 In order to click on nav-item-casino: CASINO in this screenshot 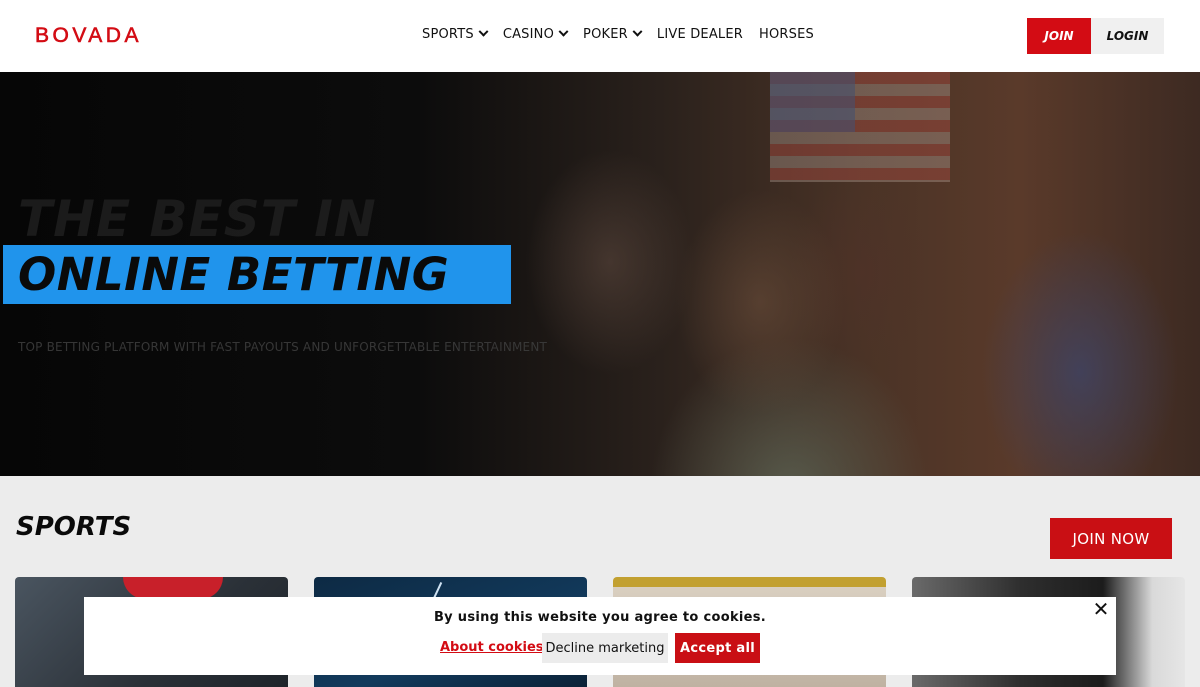, I will do `click(535, 34)`.